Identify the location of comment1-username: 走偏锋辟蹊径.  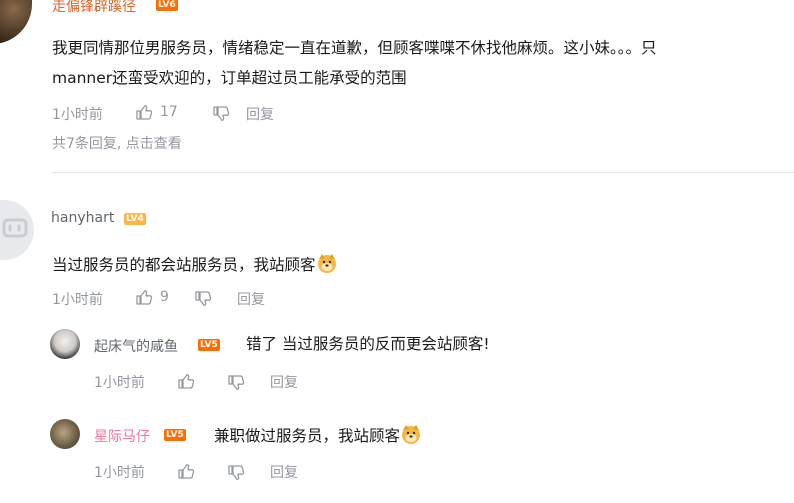
(94, 8).